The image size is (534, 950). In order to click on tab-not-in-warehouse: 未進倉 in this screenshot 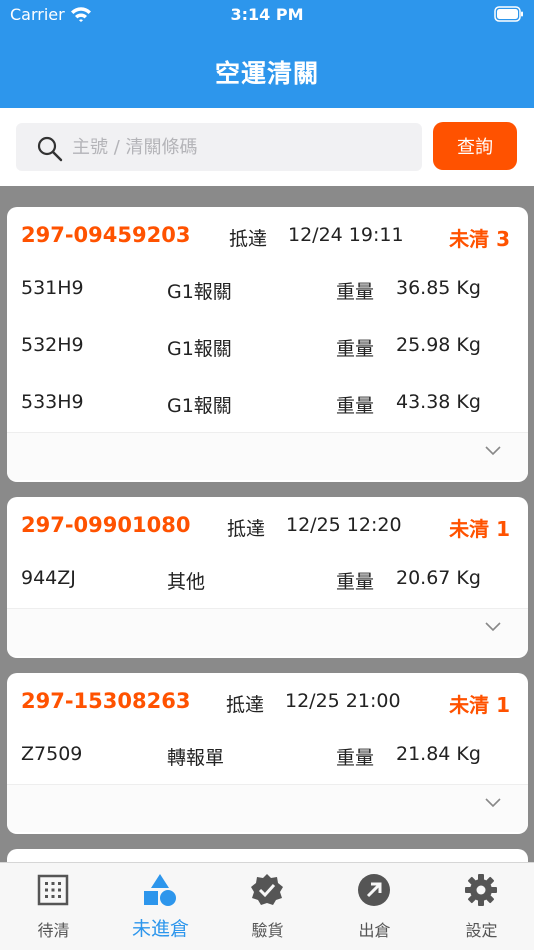, I will do `click(160, 906)`.